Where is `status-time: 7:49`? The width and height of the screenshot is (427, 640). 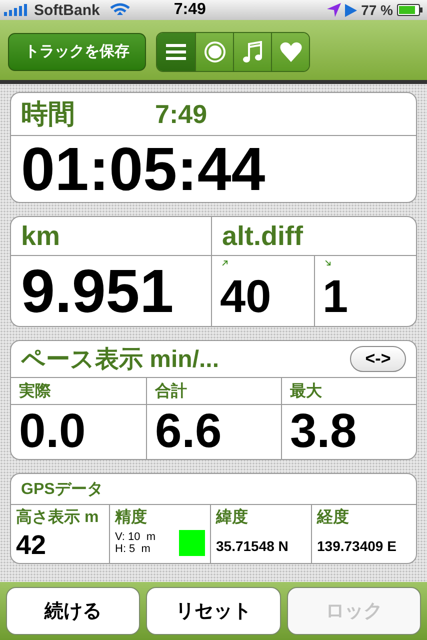
status-time: 7:49 is located at coordinates (190, 10).